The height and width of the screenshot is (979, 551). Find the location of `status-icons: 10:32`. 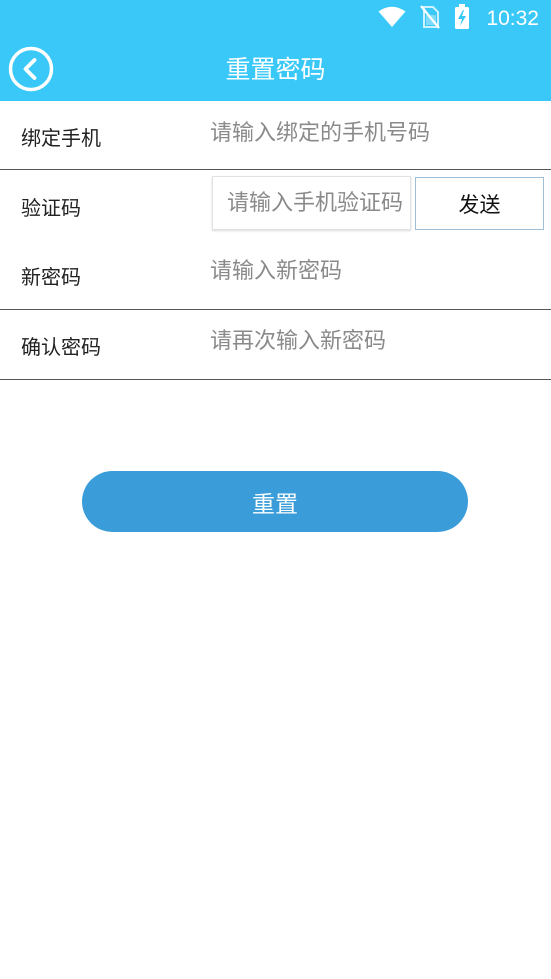

status-icons: 10:32 is located at coordinates (458, 19).